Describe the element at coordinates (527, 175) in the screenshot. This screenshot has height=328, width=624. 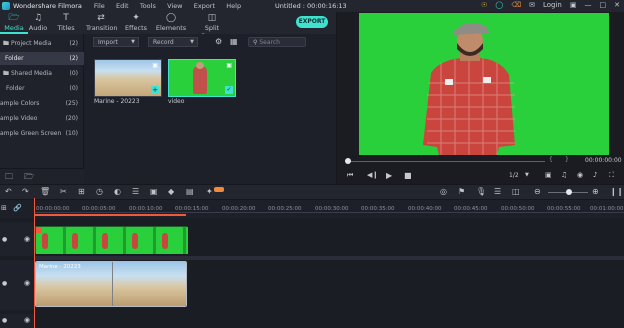
I see `chevron-down-icon: ▼` at that location.